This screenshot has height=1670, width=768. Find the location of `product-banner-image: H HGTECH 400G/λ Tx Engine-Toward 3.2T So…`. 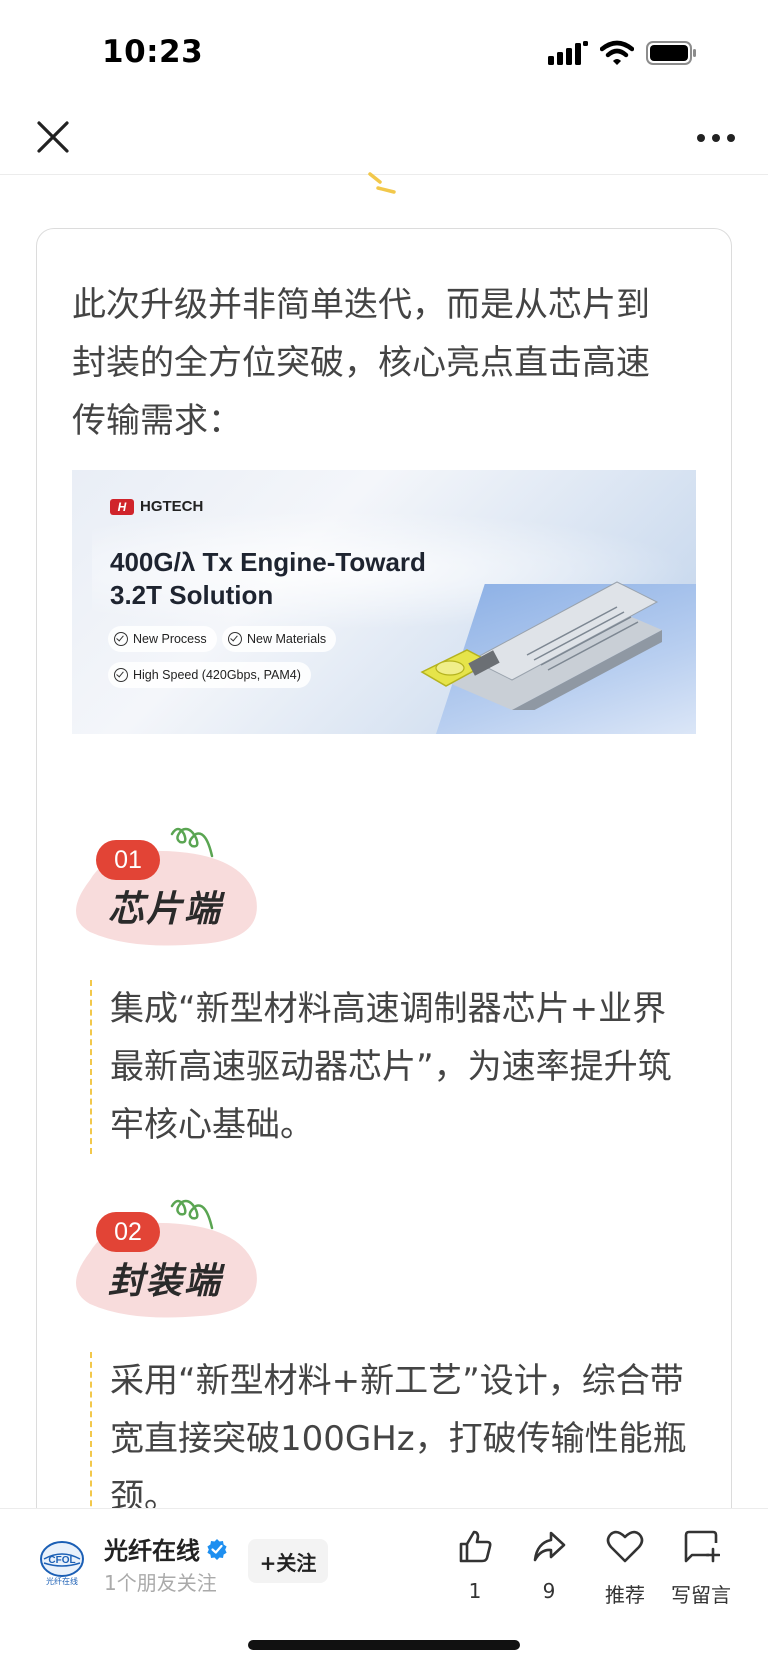

product-banner-image: H HGTECH 400G/λ Tx Engine-Toward 3.2T So… is located at coordinates (384, 602).